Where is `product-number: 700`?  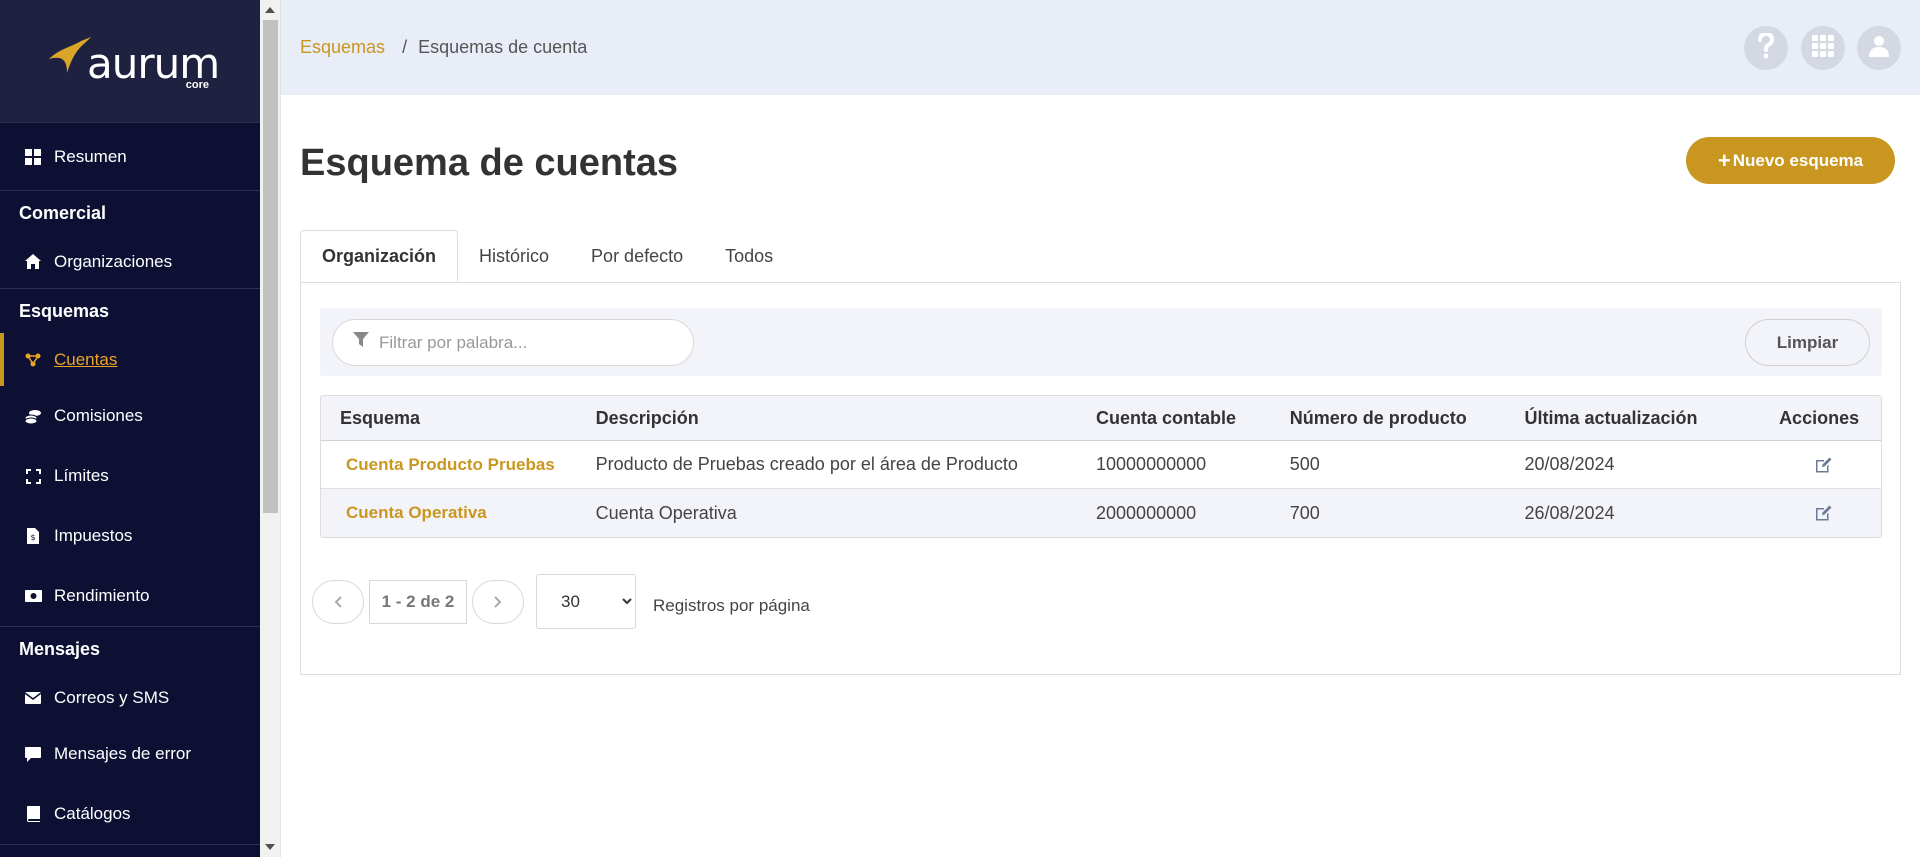
product-number: 700 is located at coordinates (1304, 512).